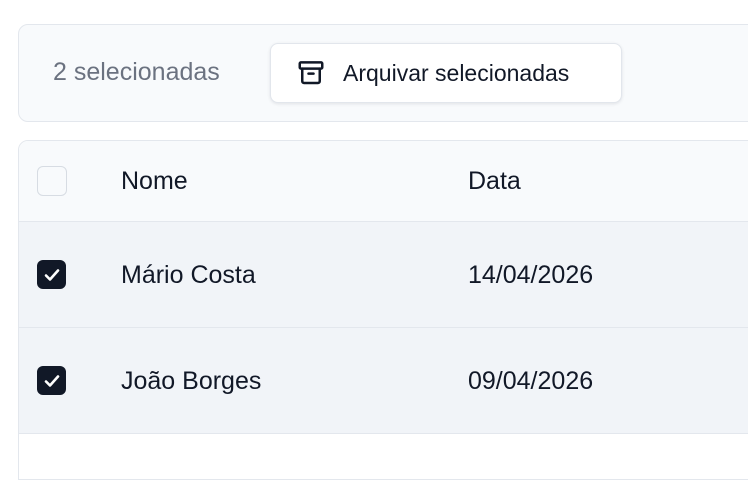 The image size is (748, 480). What do you see at coordinates (136, 72) in the screenshot?
I see `selection-count: 2 selecionadas` at bounding box center [136, 72].